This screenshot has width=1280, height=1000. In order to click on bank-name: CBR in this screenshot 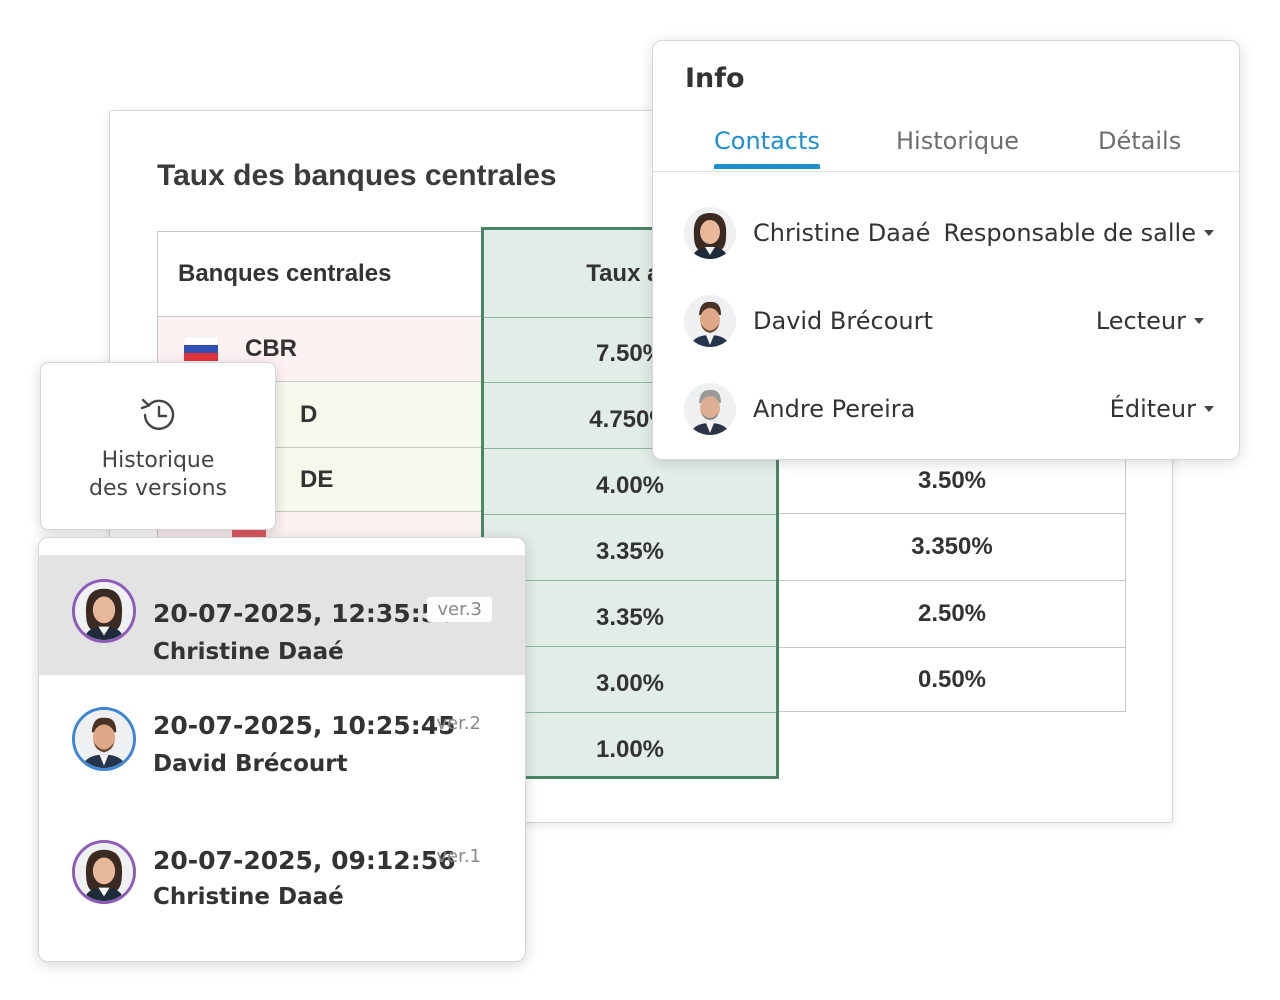, I will do `click(271, 348)`.